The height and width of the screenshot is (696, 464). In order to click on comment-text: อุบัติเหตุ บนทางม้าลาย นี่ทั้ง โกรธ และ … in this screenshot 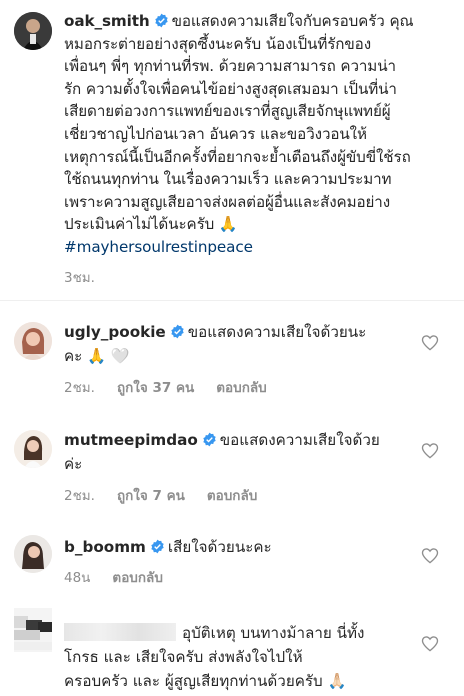, I will do `click(240, 657)`.